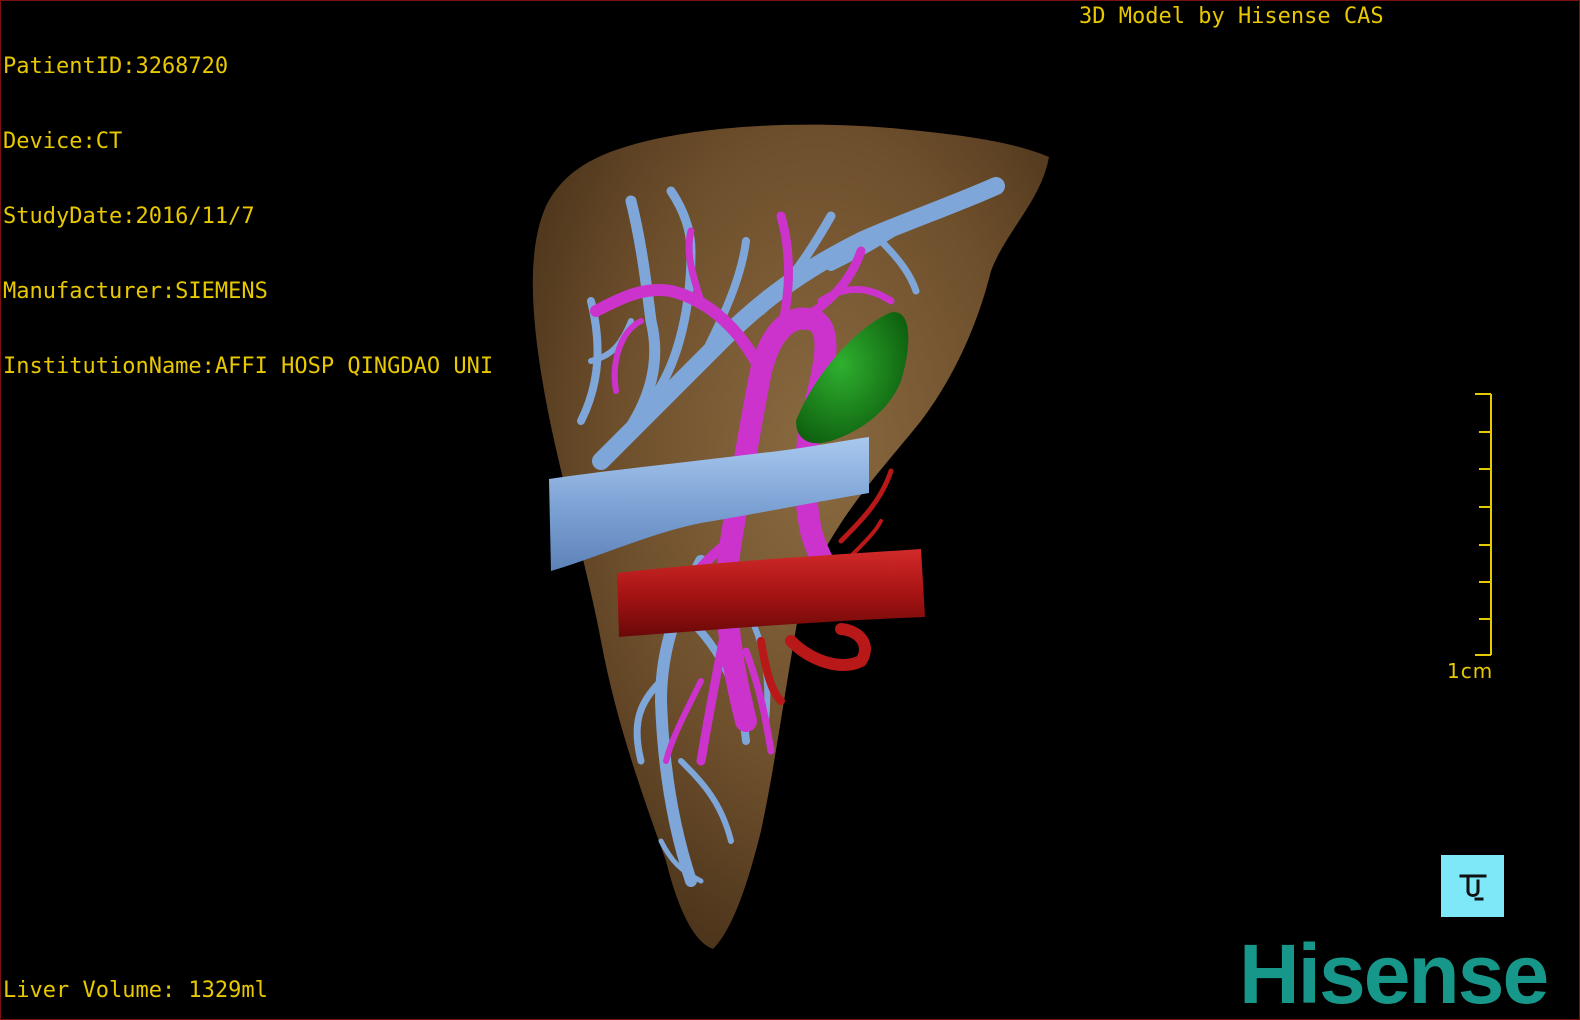  What do you see at coordinates (116, 66) in the screenshot?
I see `patient-id-text: PatientID:3268720` at bounding box center [116, 66].